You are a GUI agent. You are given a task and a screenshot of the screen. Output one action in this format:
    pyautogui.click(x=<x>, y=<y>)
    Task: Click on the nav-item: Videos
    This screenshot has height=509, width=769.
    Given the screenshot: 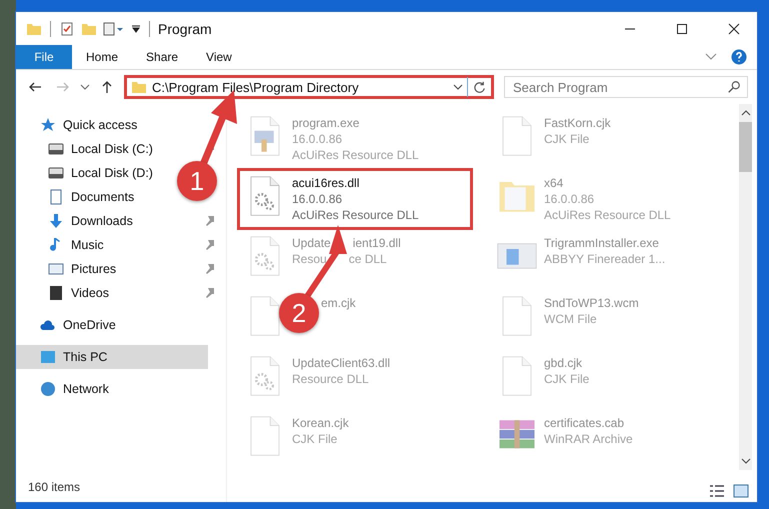 What is the action you would take?
    pyautogui.click(x=78, y=293)
    